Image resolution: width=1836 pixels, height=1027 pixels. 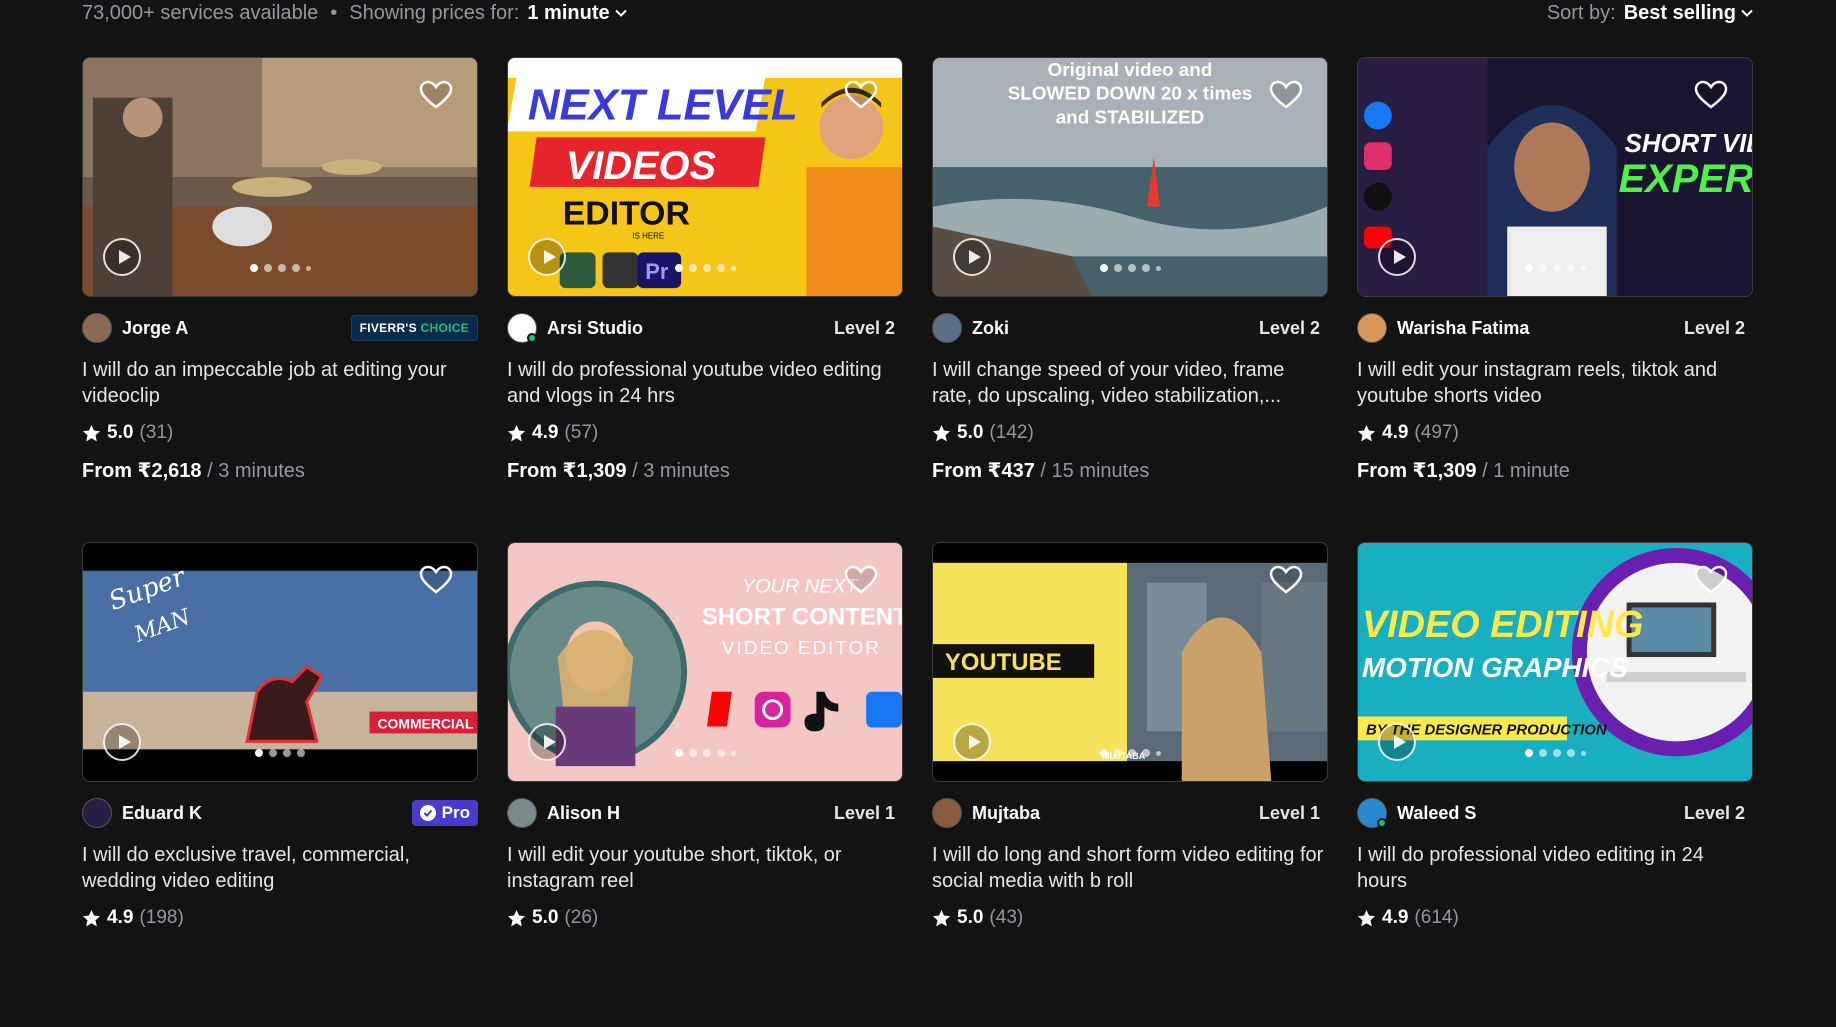 What do you see at coordinates (705, 177) in the screenshot?
I see `gig-thumbnail: NEXT LEVEL VIDEOS EDITOR IS HERE Pr` at bounding box center [705, 177].